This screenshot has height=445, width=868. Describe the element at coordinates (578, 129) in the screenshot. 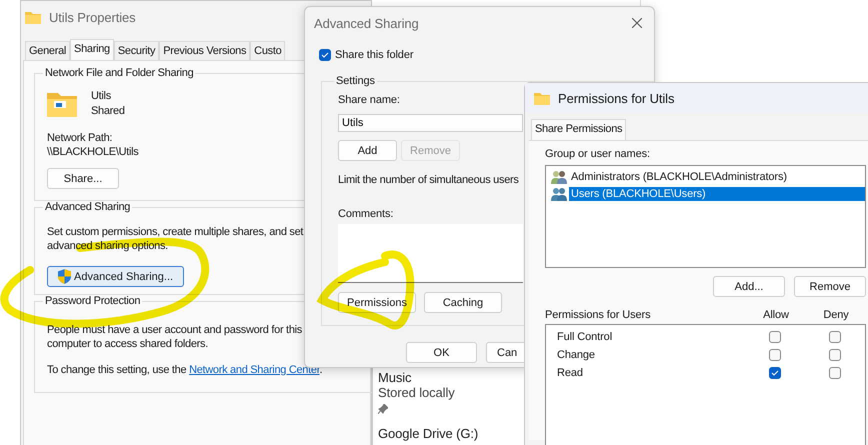

I see `tab: Share Permissions` at that location.